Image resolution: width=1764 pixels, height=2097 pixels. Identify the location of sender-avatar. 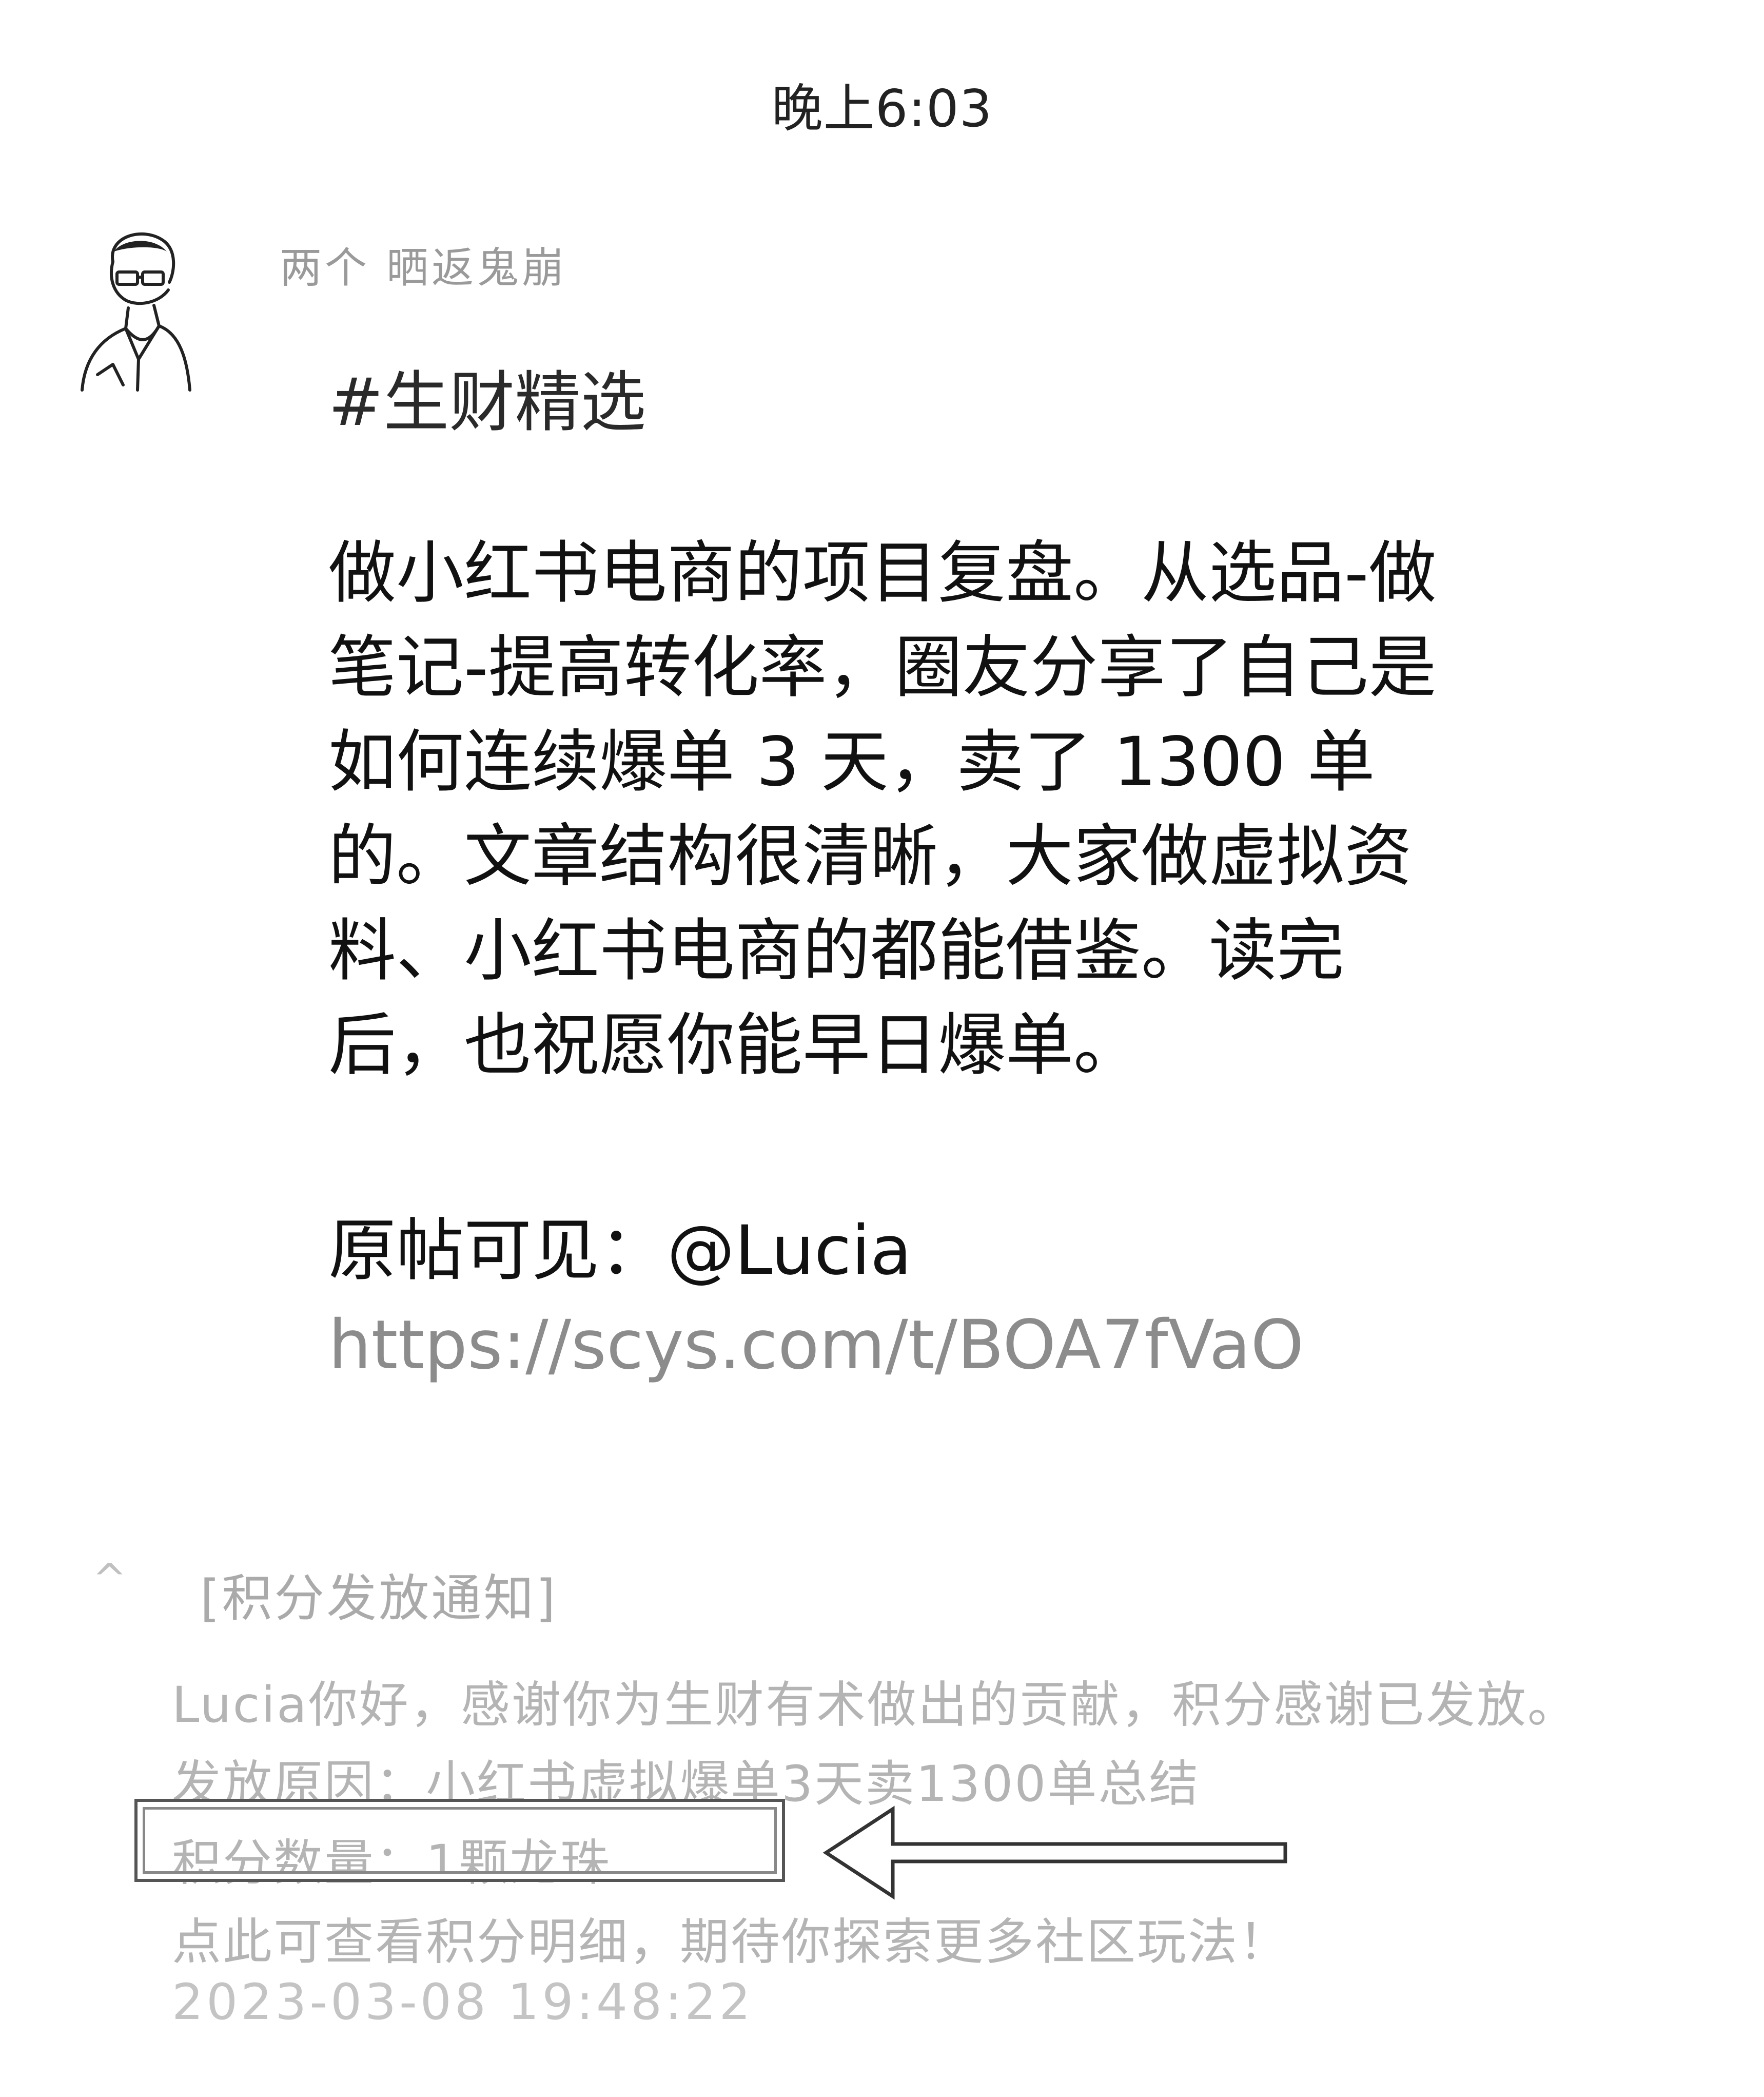
(136, 308).